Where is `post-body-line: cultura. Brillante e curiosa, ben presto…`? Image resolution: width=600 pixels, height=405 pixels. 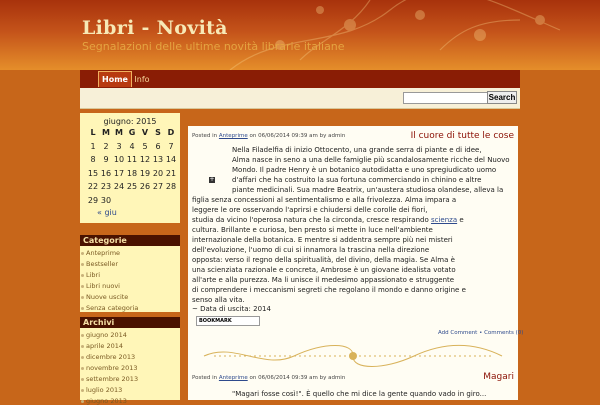
post-body-line: cultura. Brillante e curiosa, ben presto… is located at coordinates (312, 230).